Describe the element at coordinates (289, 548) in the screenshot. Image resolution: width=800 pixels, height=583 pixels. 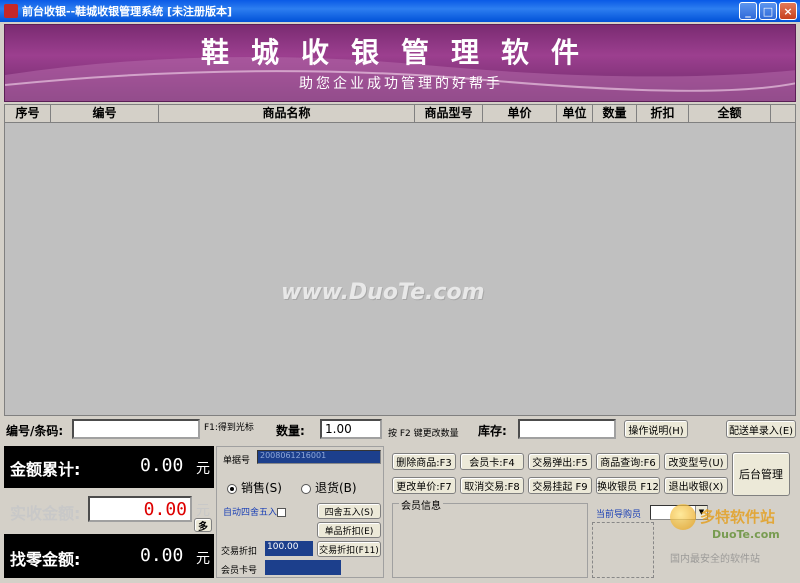
I see `trade-discount-input: 100.00` at that location.